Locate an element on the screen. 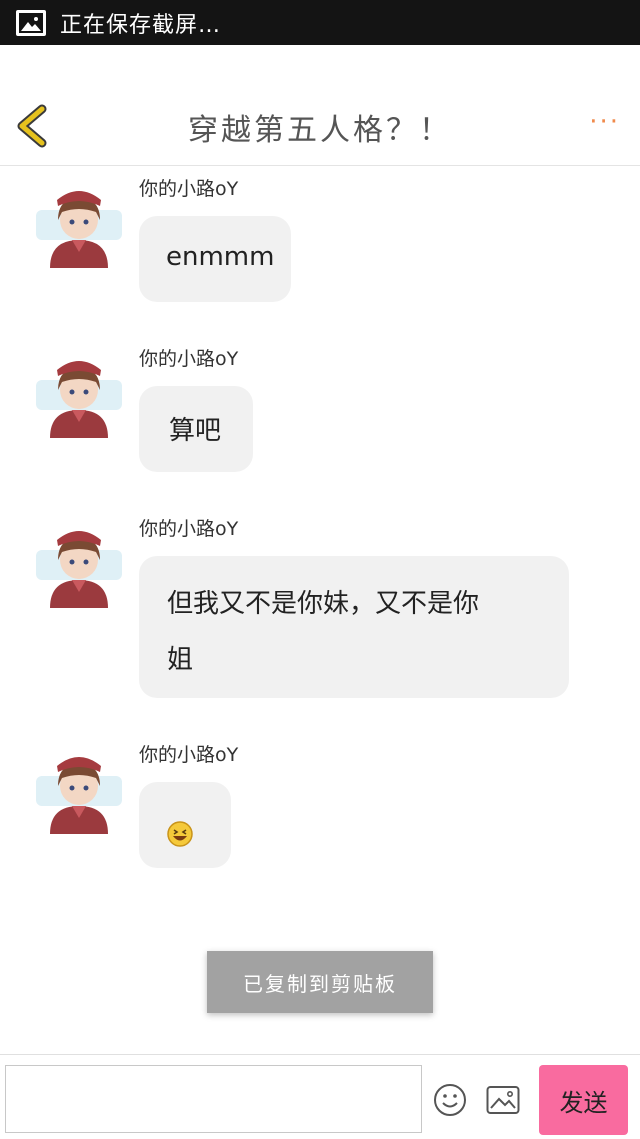 This screenshot has height=1139, width=640. message-input is located at coordinates (213, 1099).